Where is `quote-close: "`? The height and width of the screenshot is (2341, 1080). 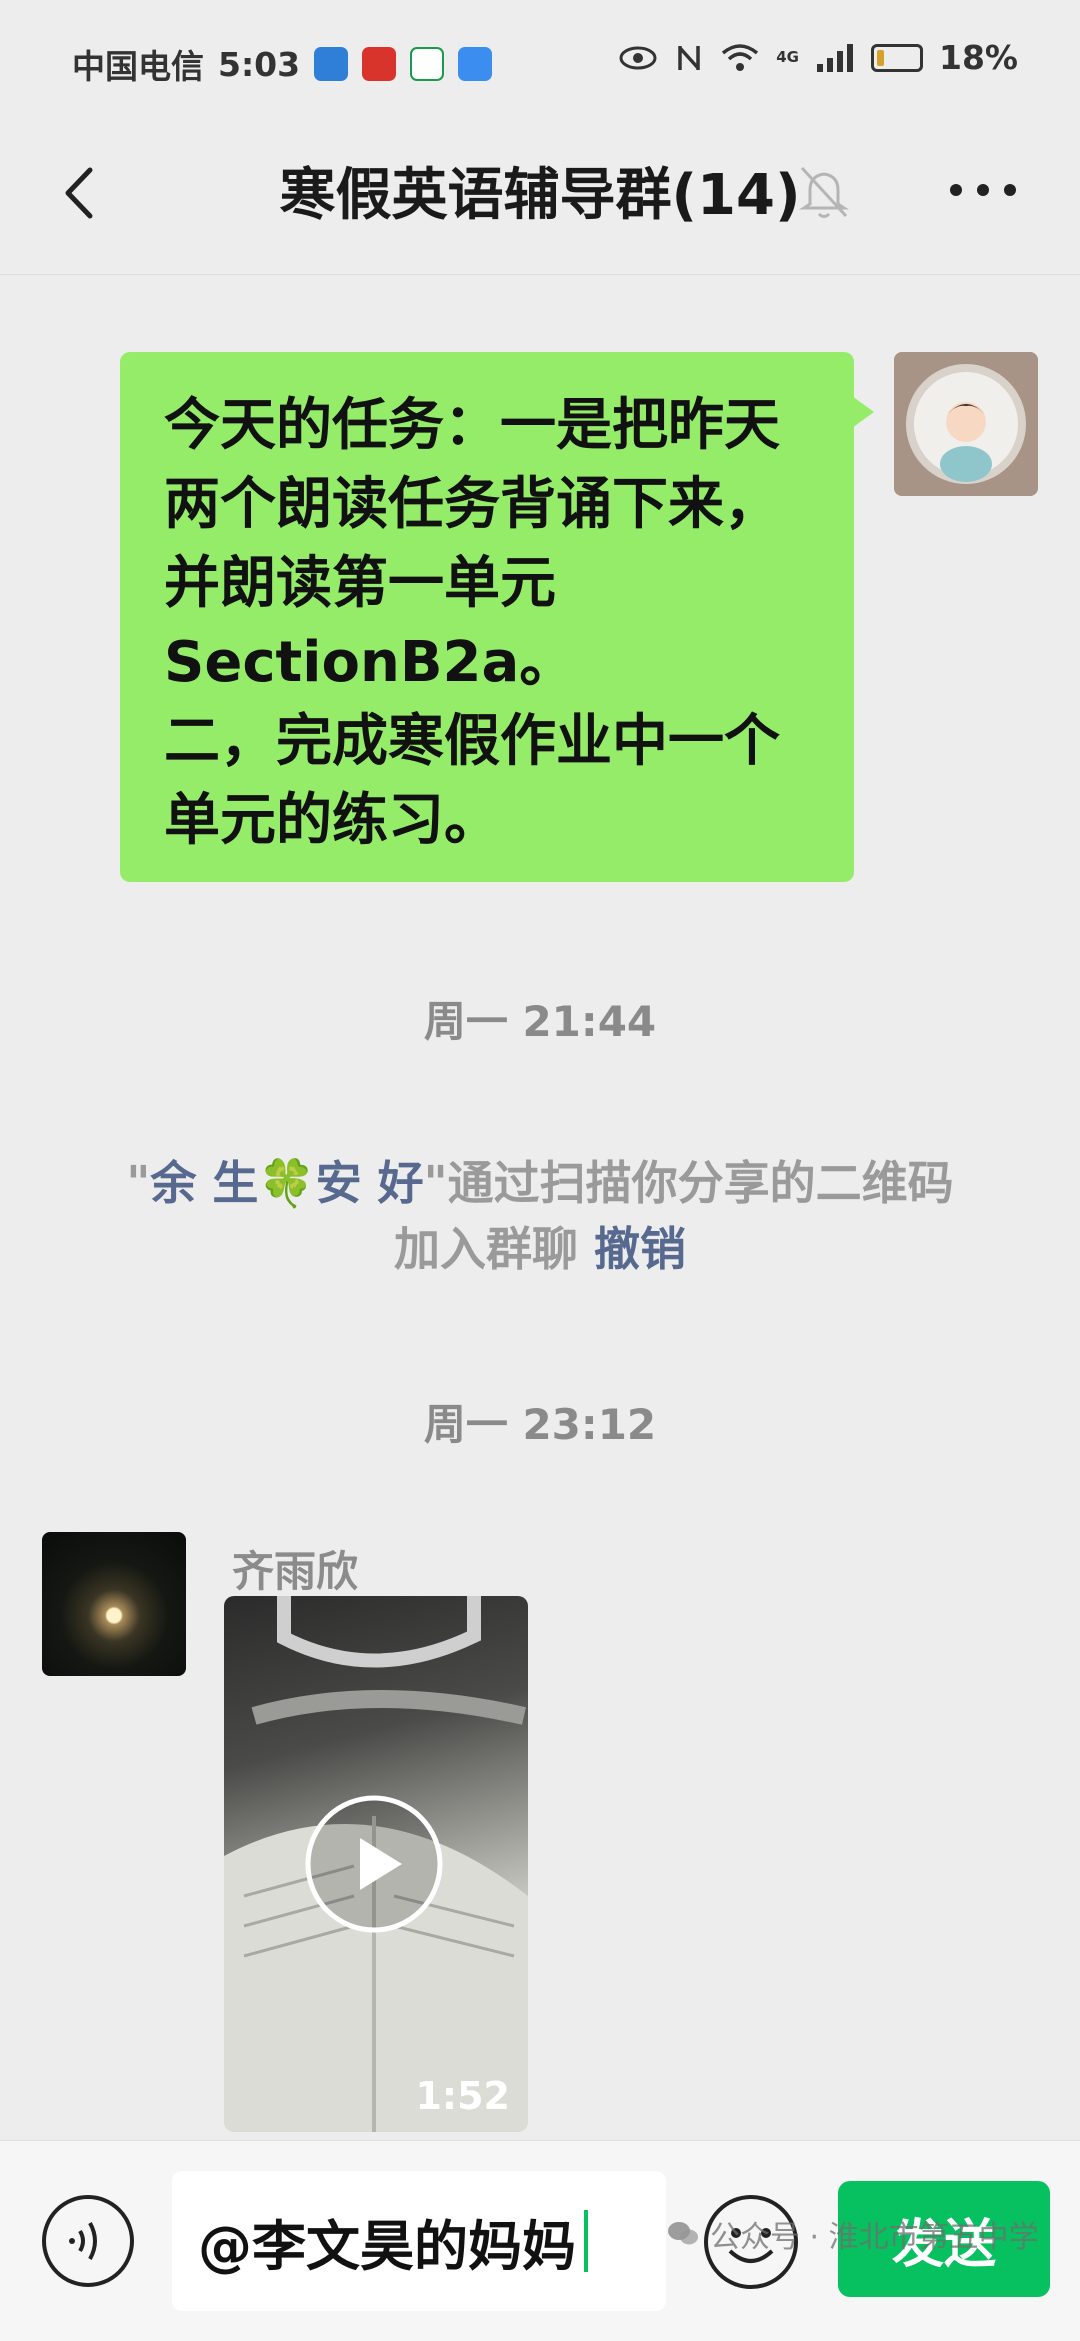
quote-close: " is located at coordinates (435, 1183).